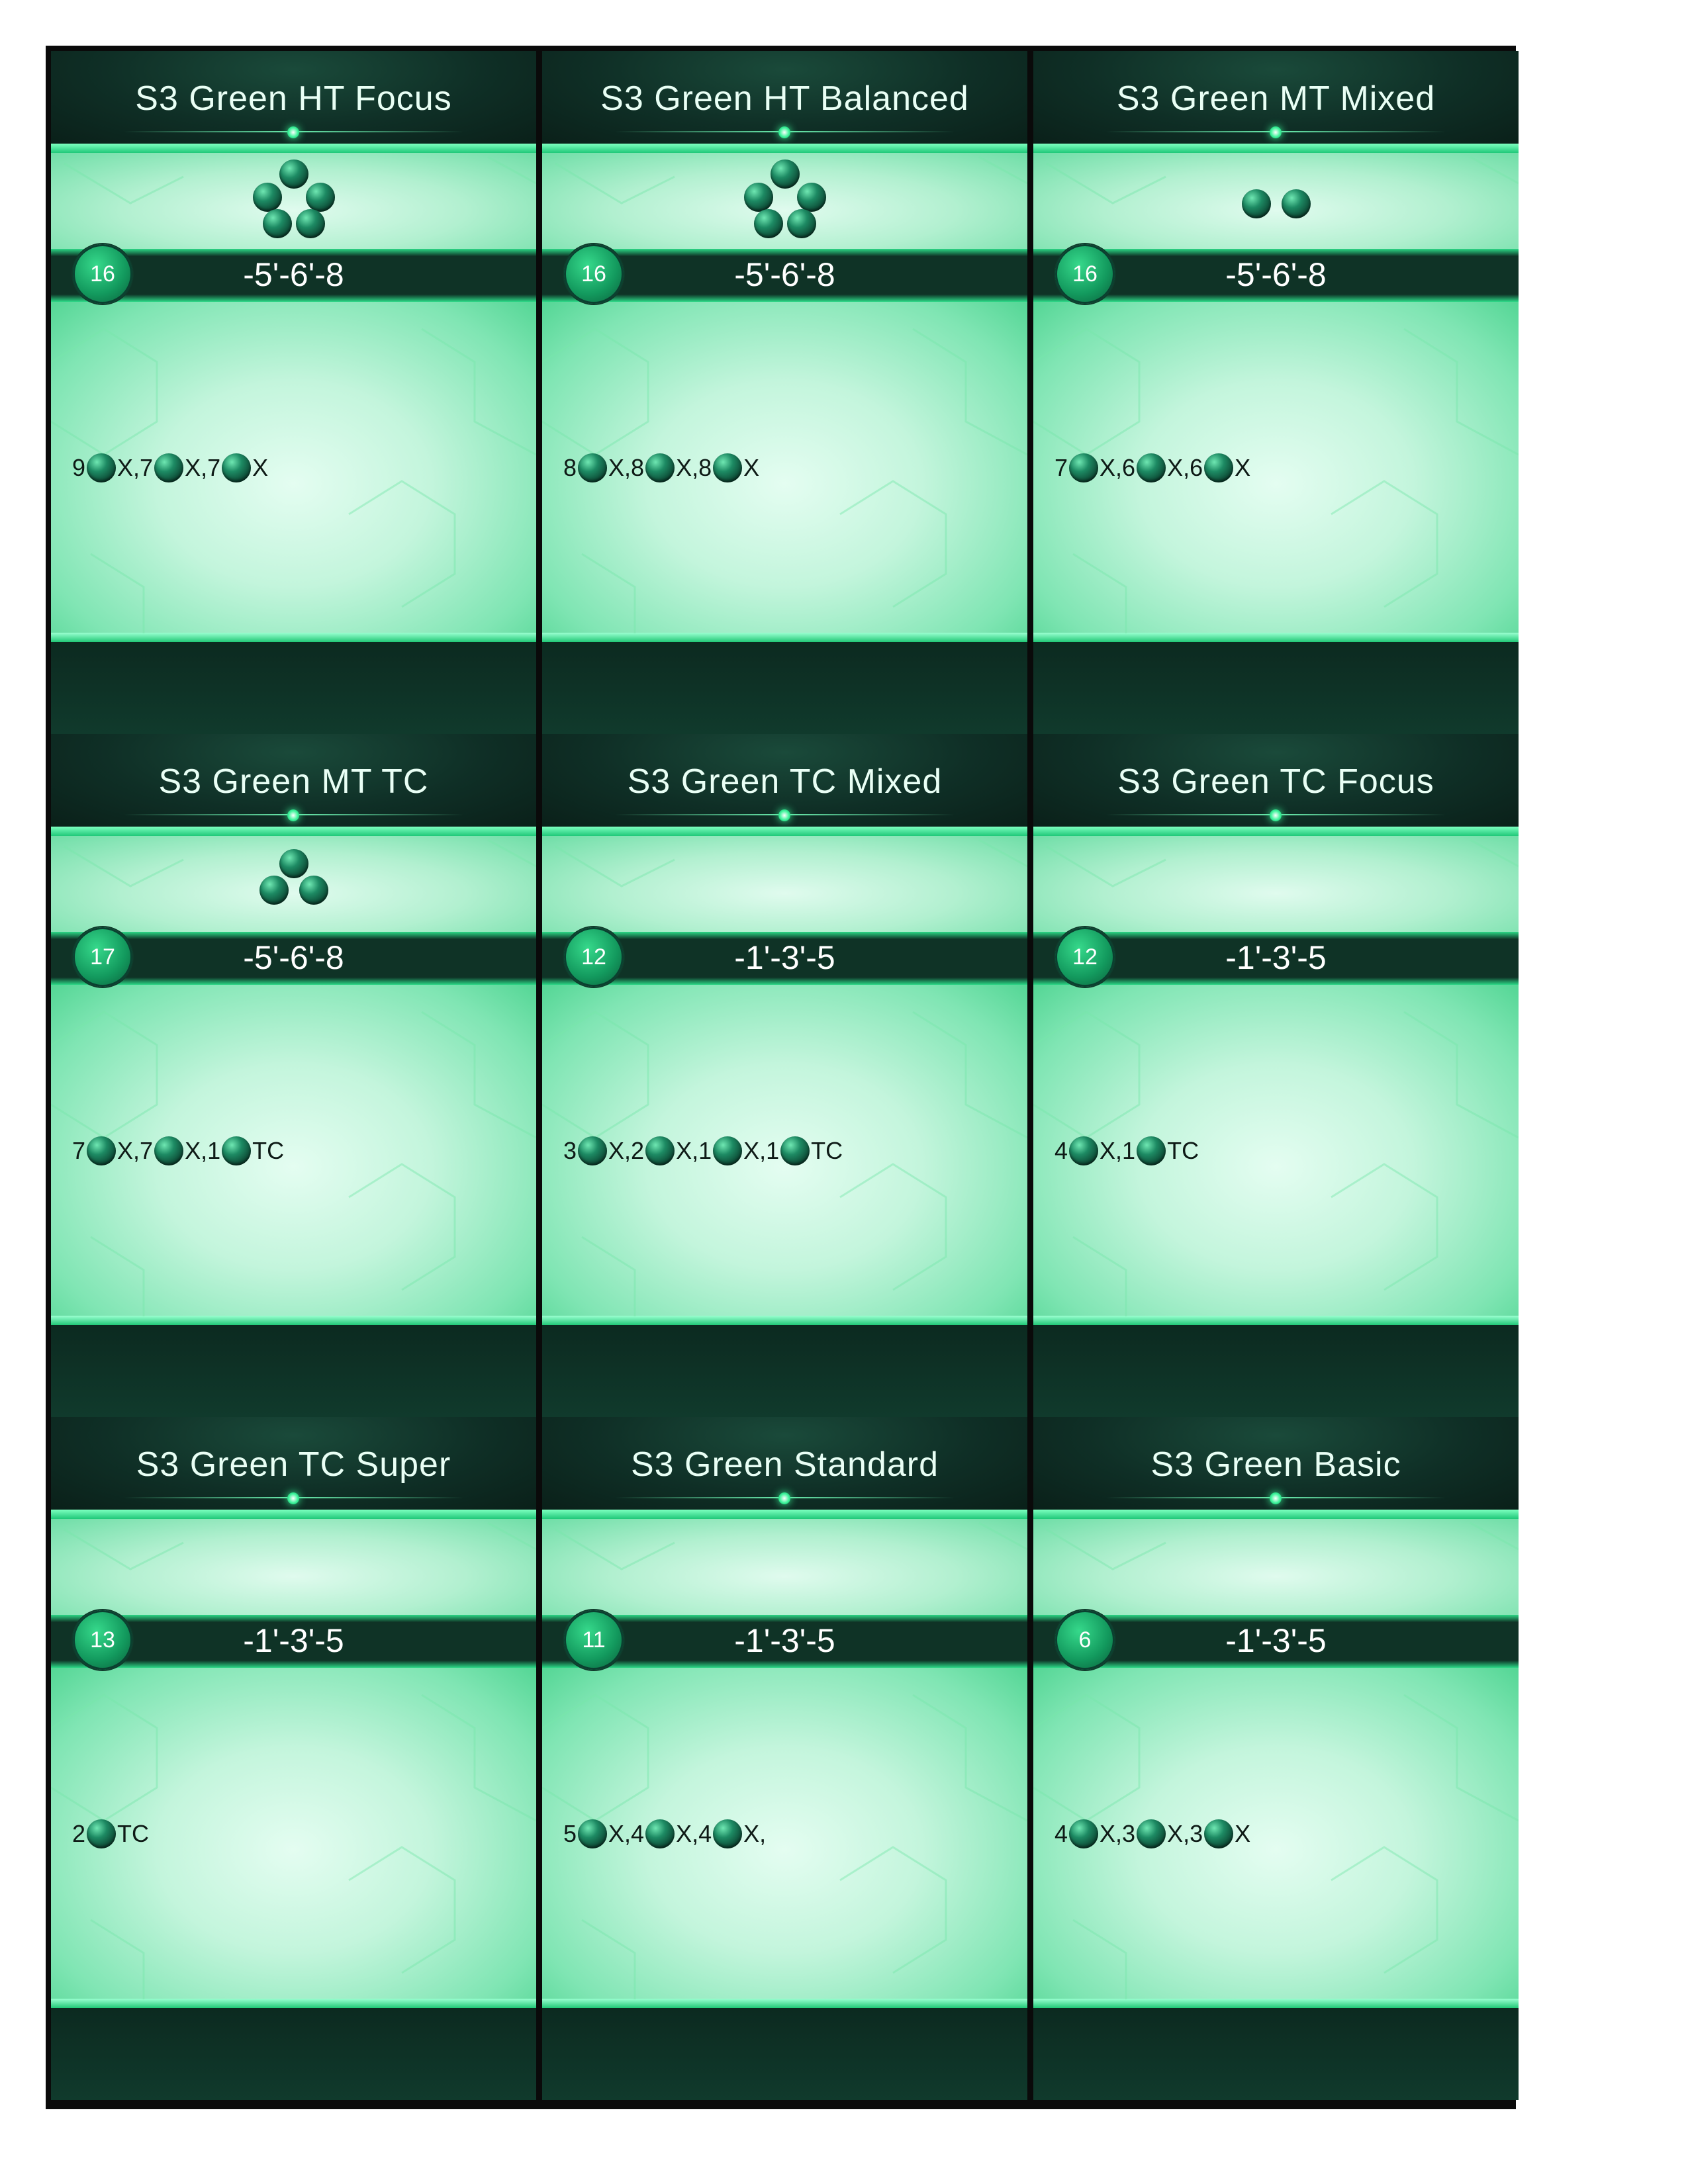  I want to click on effect-text: 3 X,2 X,1 X,1 TC, so click(703, 1150).